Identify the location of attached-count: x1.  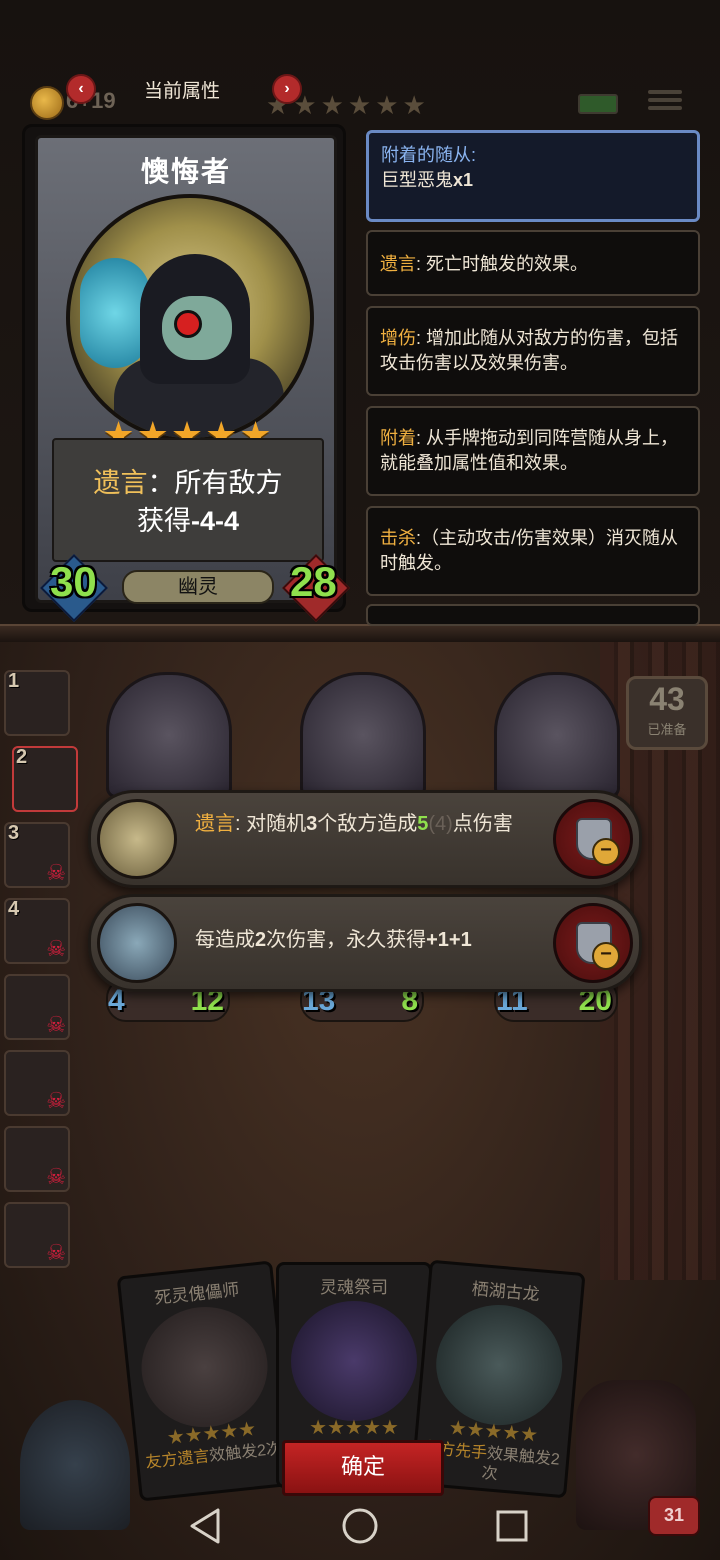
(463, 180).